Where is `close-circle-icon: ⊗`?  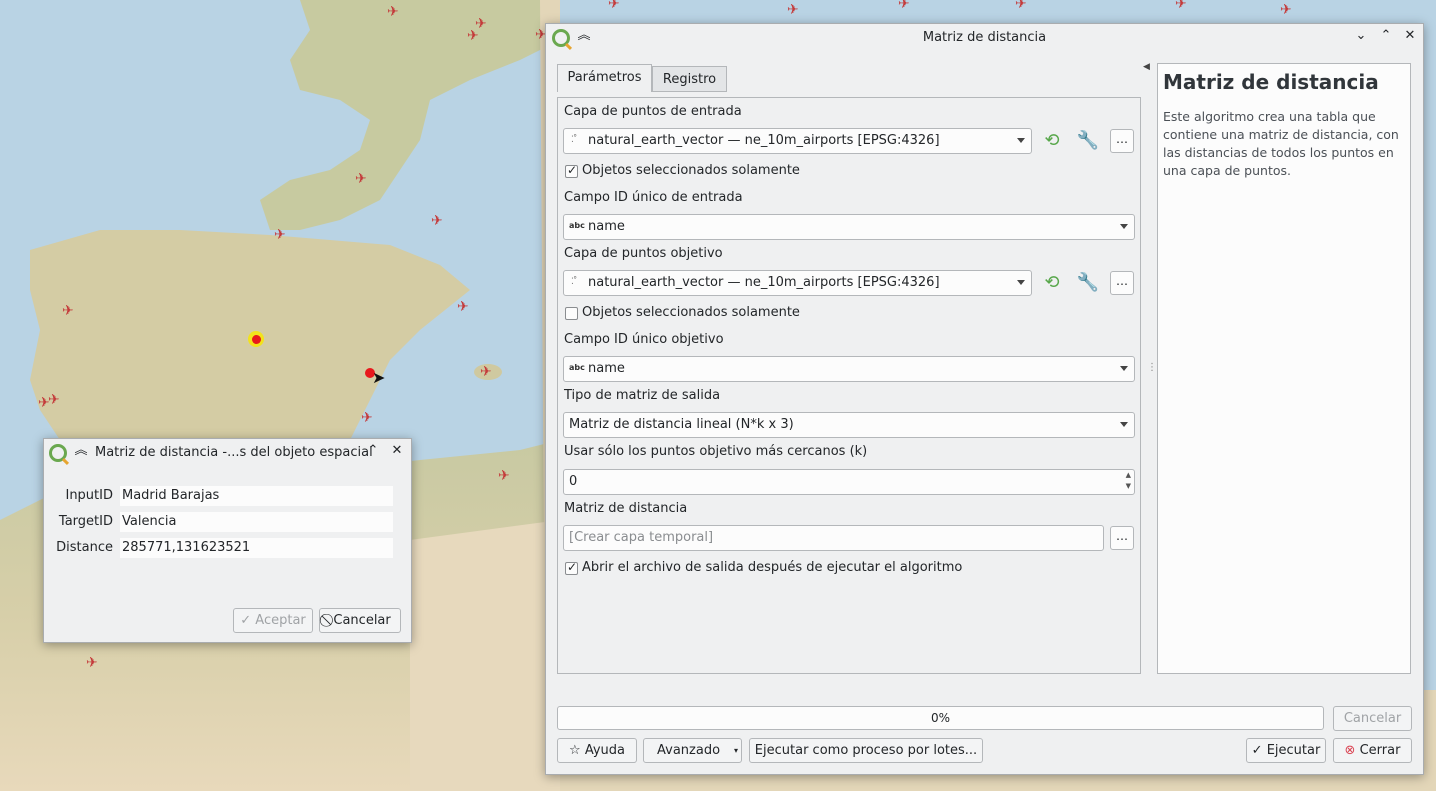 close-circle-icon: ⊗ is located at coordinates (1350, 750).